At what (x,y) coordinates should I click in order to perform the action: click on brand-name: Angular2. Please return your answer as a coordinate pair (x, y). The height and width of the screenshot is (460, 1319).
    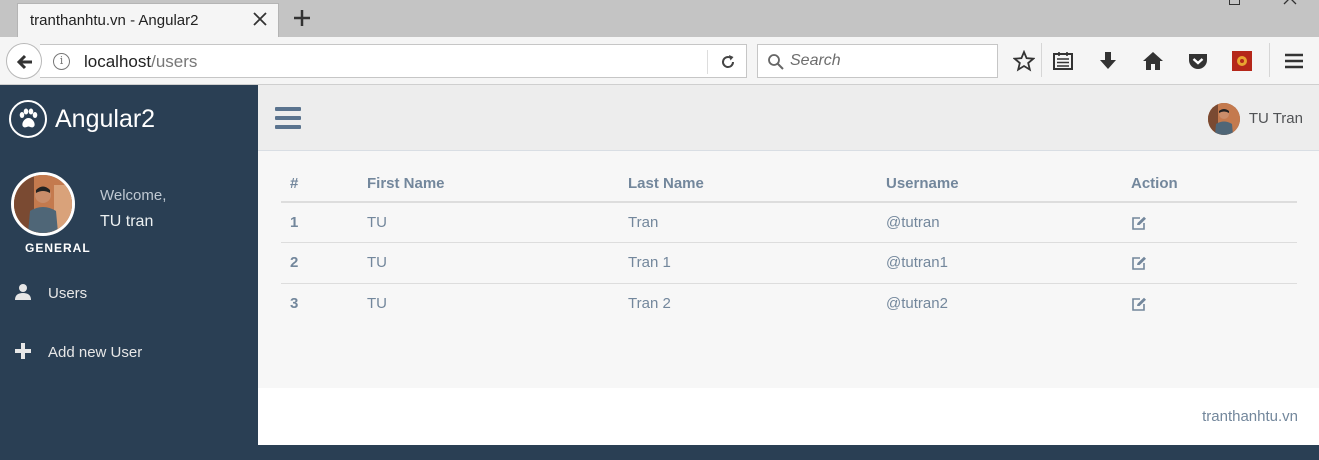
    Looking at the image, I should click on (105, 119).